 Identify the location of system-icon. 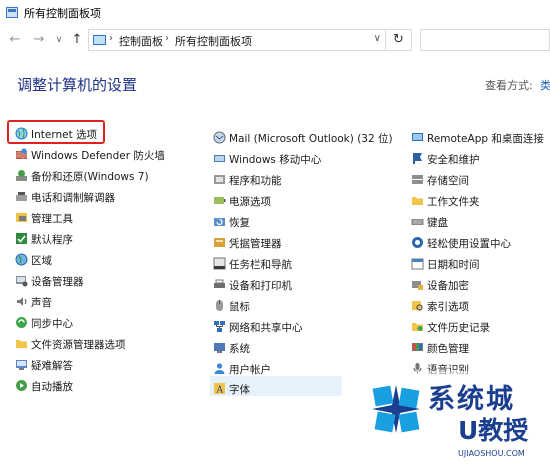
(219, 348).